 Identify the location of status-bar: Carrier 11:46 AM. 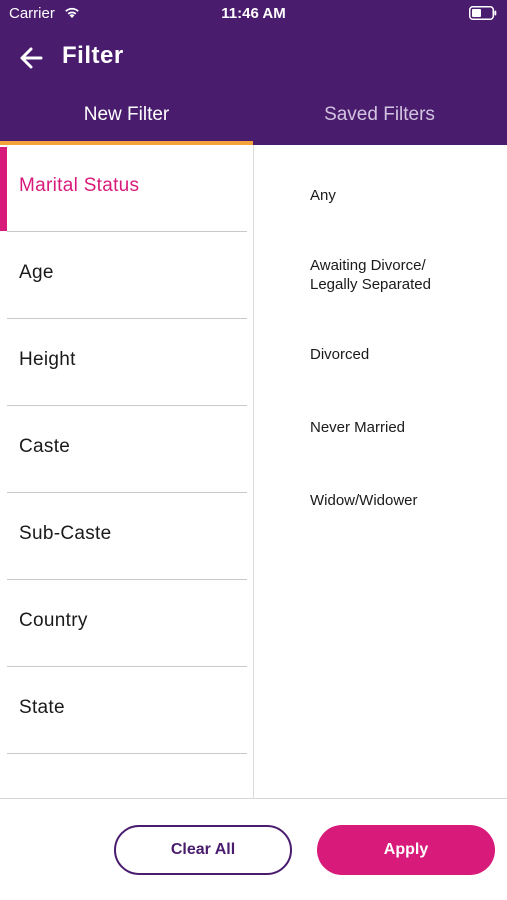
(253, 14).